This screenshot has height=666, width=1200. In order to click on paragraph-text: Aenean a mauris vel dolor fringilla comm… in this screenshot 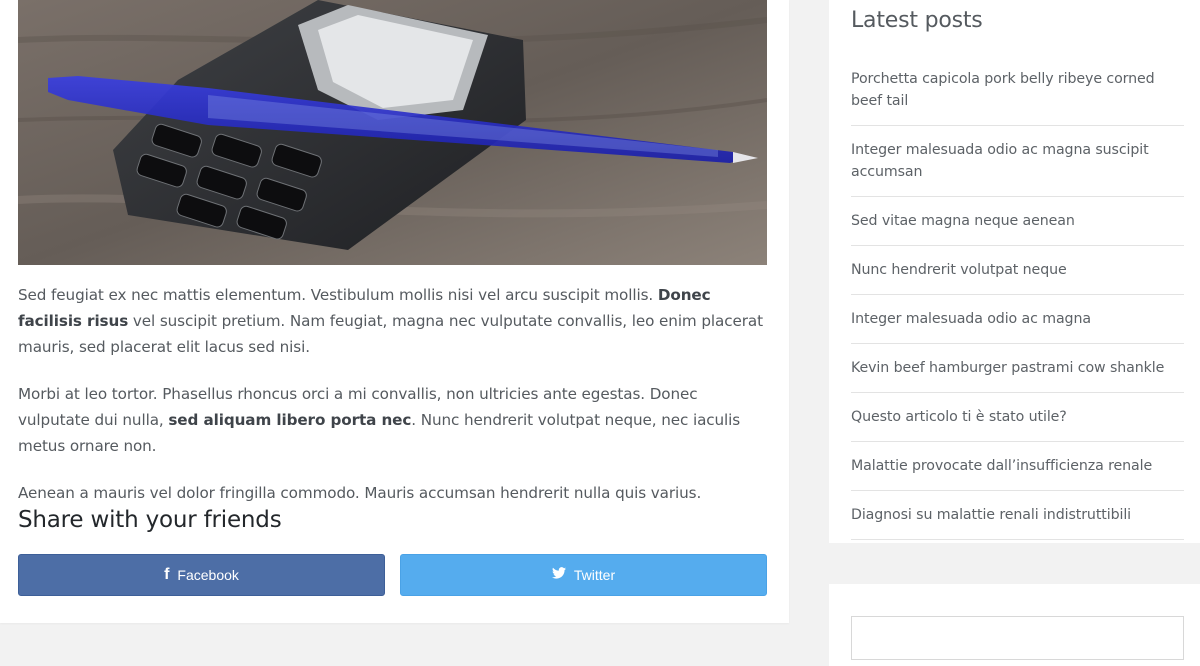, I will do `click(360, 493)`.